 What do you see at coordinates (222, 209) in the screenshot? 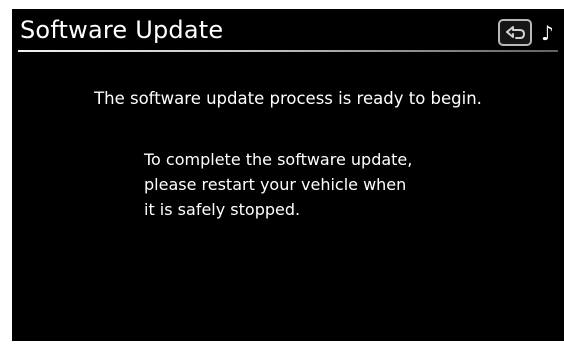
I see `instructions-line: it is safely stopped.` at bounding box center [222, 209].